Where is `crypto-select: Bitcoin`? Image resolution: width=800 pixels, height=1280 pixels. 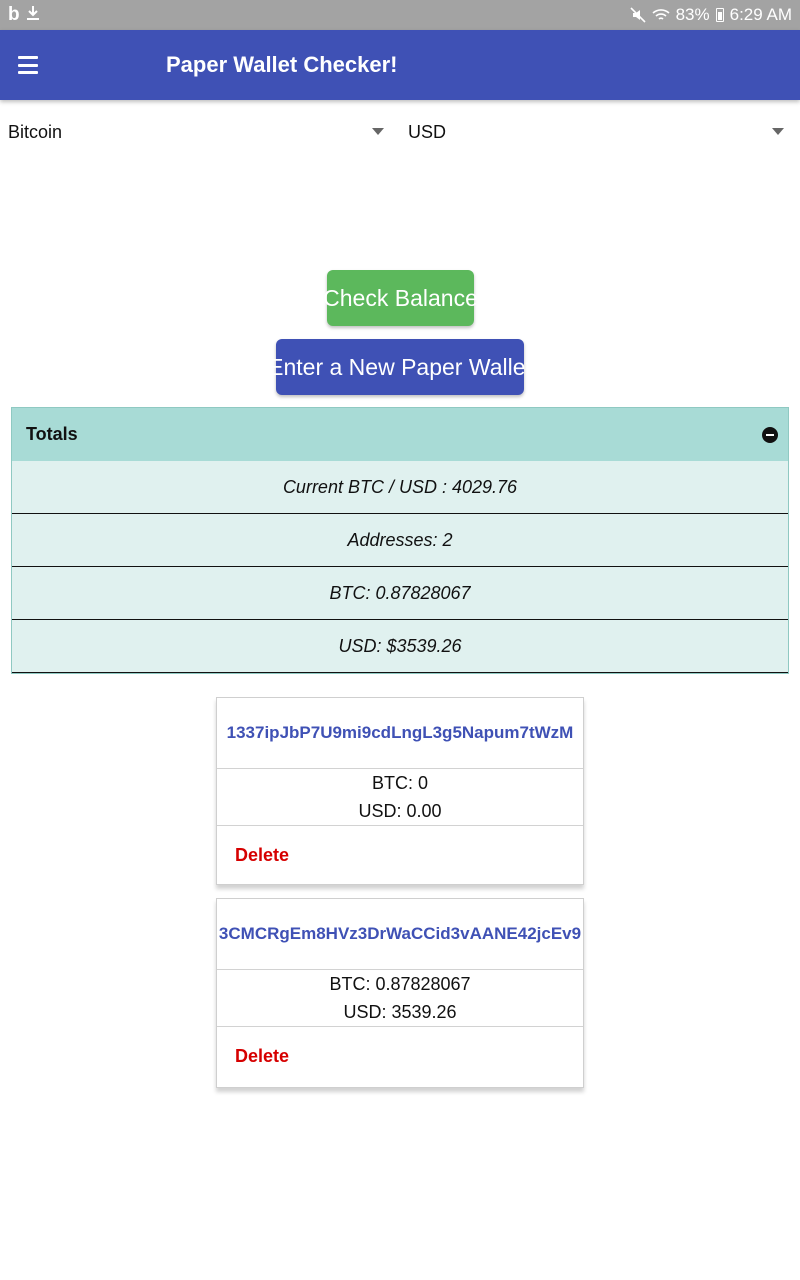
crypto-select: Bitcoin is located at coordinates (198, 132).